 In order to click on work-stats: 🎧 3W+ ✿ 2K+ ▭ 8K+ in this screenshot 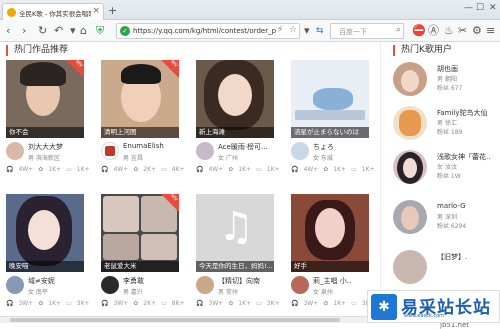, I will do `click(146, 303)`.